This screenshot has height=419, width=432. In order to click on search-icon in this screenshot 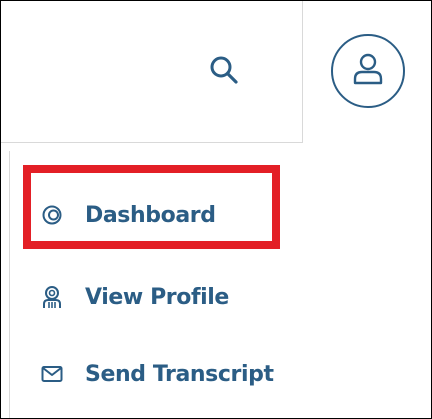, I will do `click(224, 72)`.